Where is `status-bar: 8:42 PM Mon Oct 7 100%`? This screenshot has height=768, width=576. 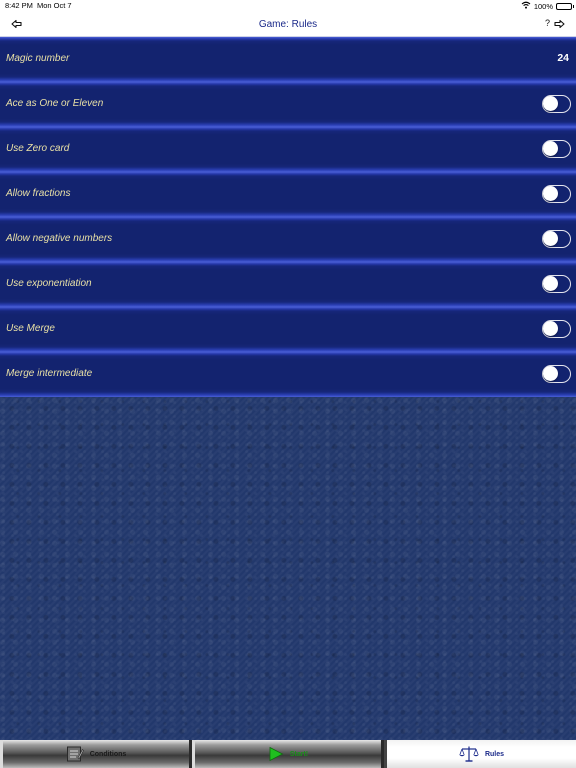 status-bar: 8:42 PM Mon Oct 7 100% is located at coordinates (288, 6).